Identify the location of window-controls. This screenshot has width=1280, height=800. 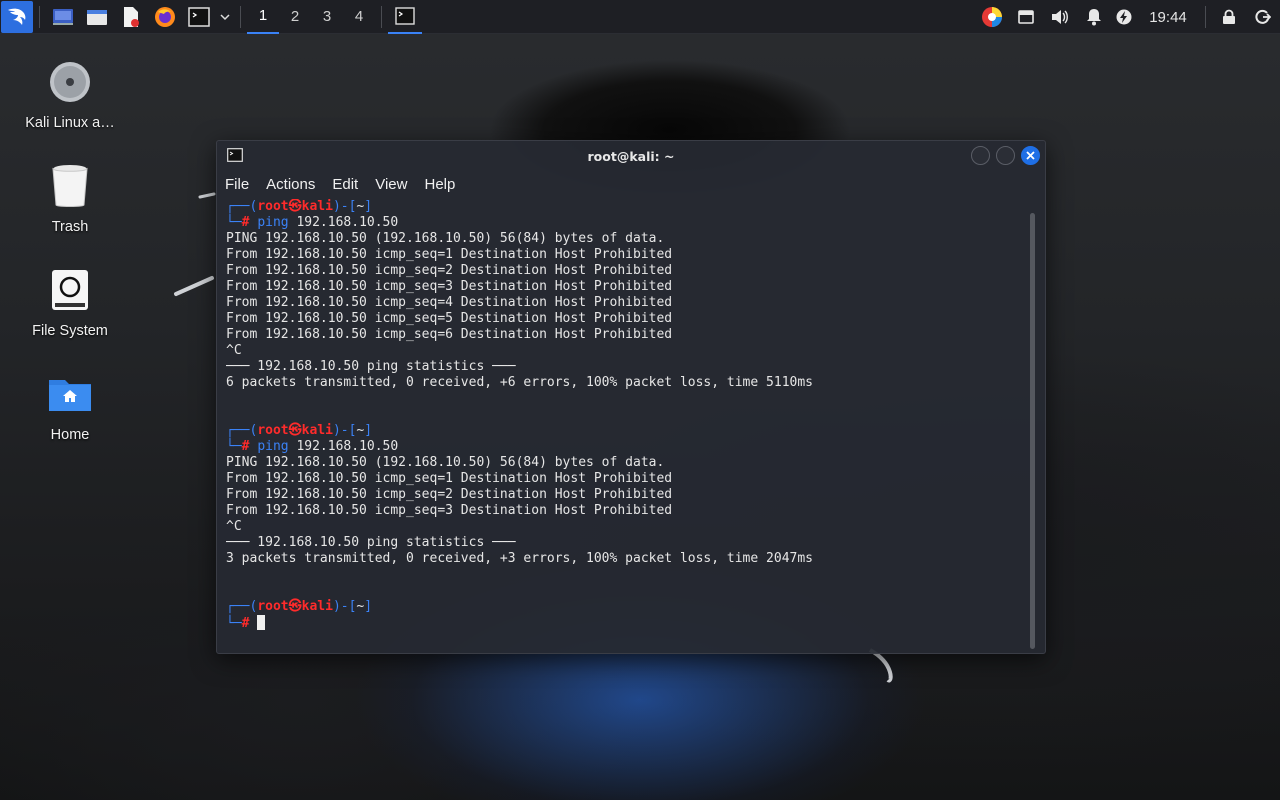
(1005, 155).